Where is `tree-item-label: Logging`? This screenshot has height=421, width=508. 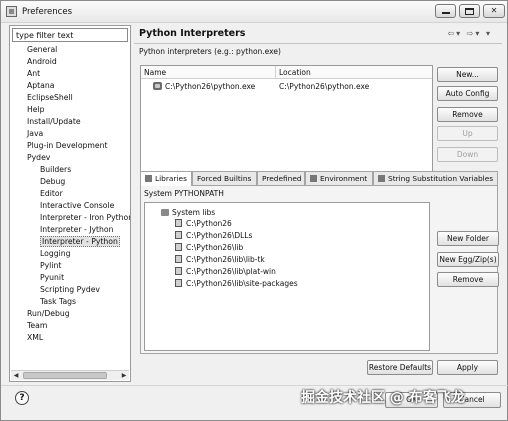
tree-item-label: Logging is located at coordinates (55, 253).